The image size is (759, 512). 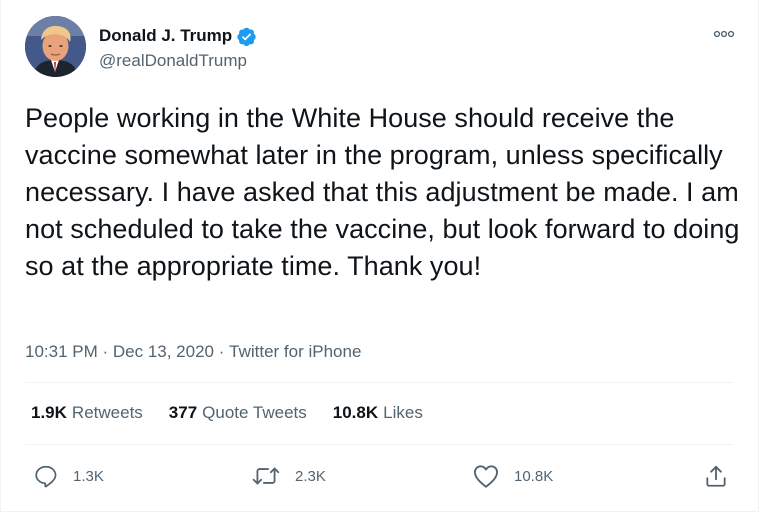 What do you see at coordinates (61, 352) in the screenshot?
I see `tweet-time: 10:31 PM` at bounding box center [61, 352].